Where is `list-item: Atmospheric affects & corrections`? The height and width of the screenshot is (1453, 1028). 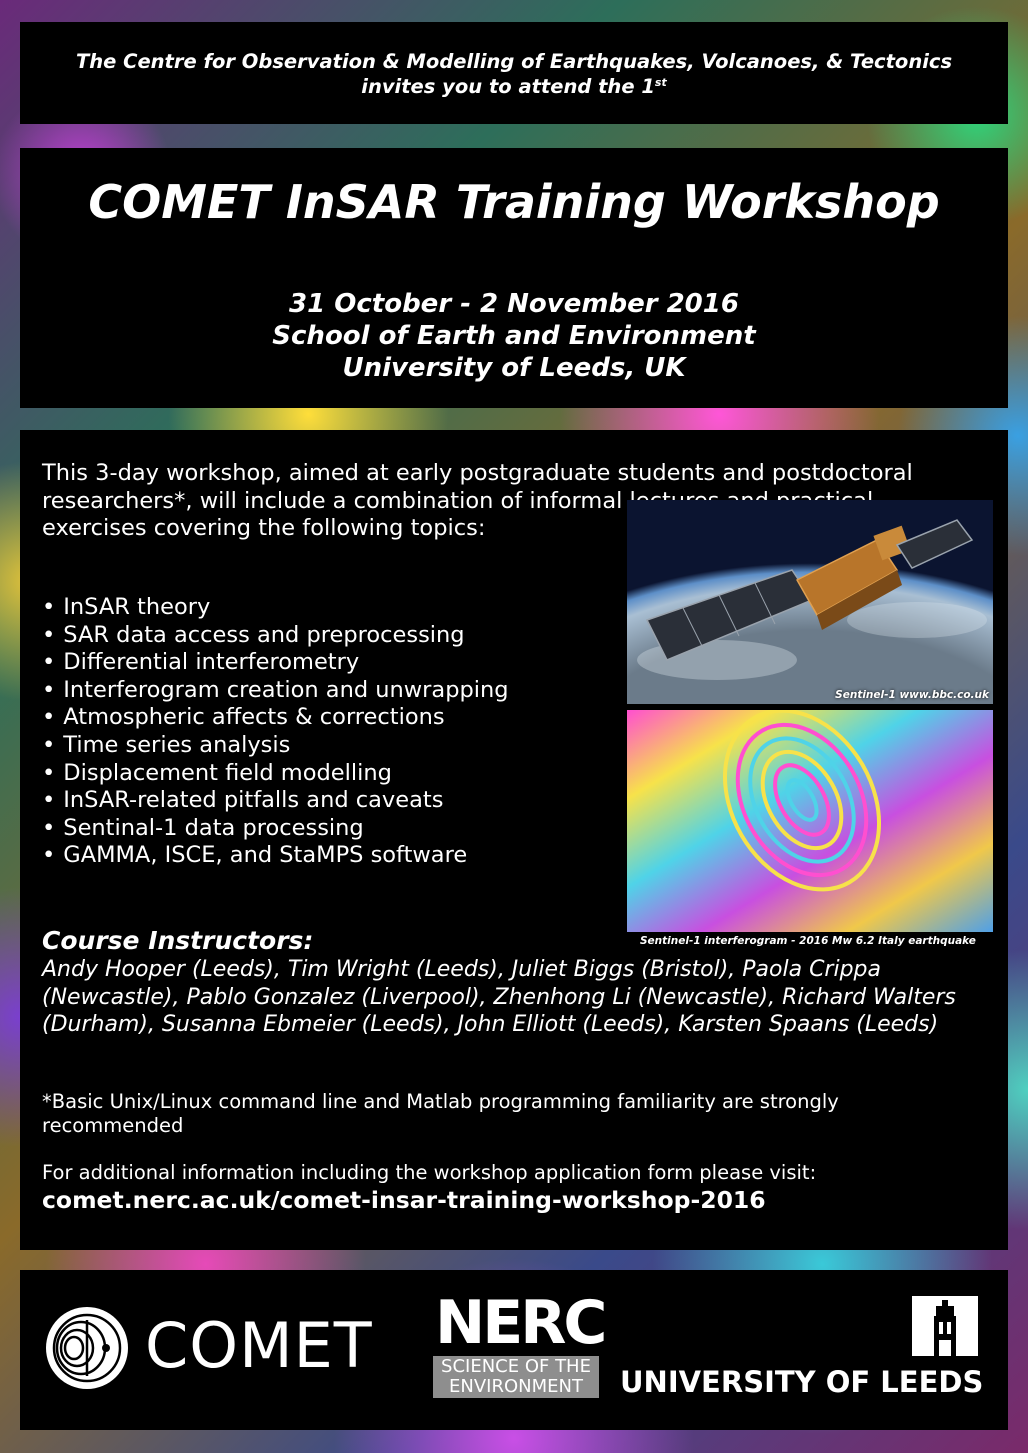
list-item: Atmospheric affects & corrections is located at coordinates (275, 718).